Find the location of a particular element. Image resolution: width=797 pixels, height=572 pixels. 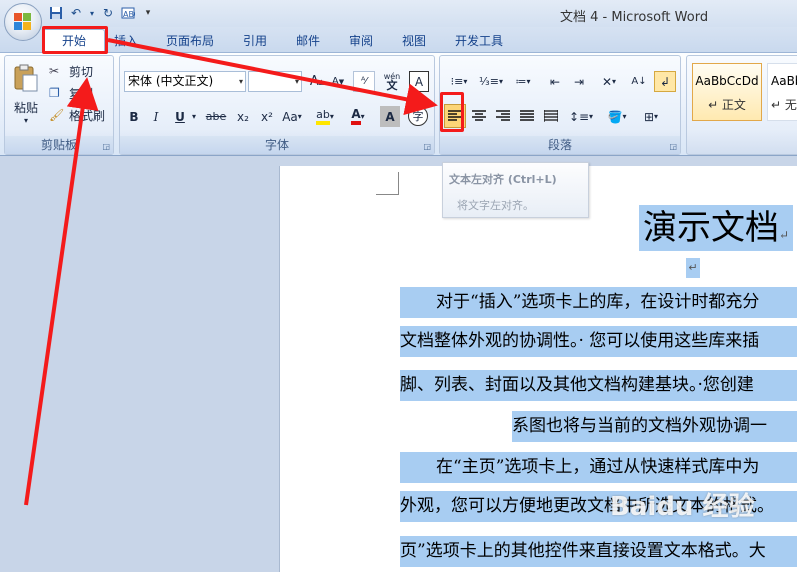

shrink-font-button: A ▼ is located at coordinates (338, 81).